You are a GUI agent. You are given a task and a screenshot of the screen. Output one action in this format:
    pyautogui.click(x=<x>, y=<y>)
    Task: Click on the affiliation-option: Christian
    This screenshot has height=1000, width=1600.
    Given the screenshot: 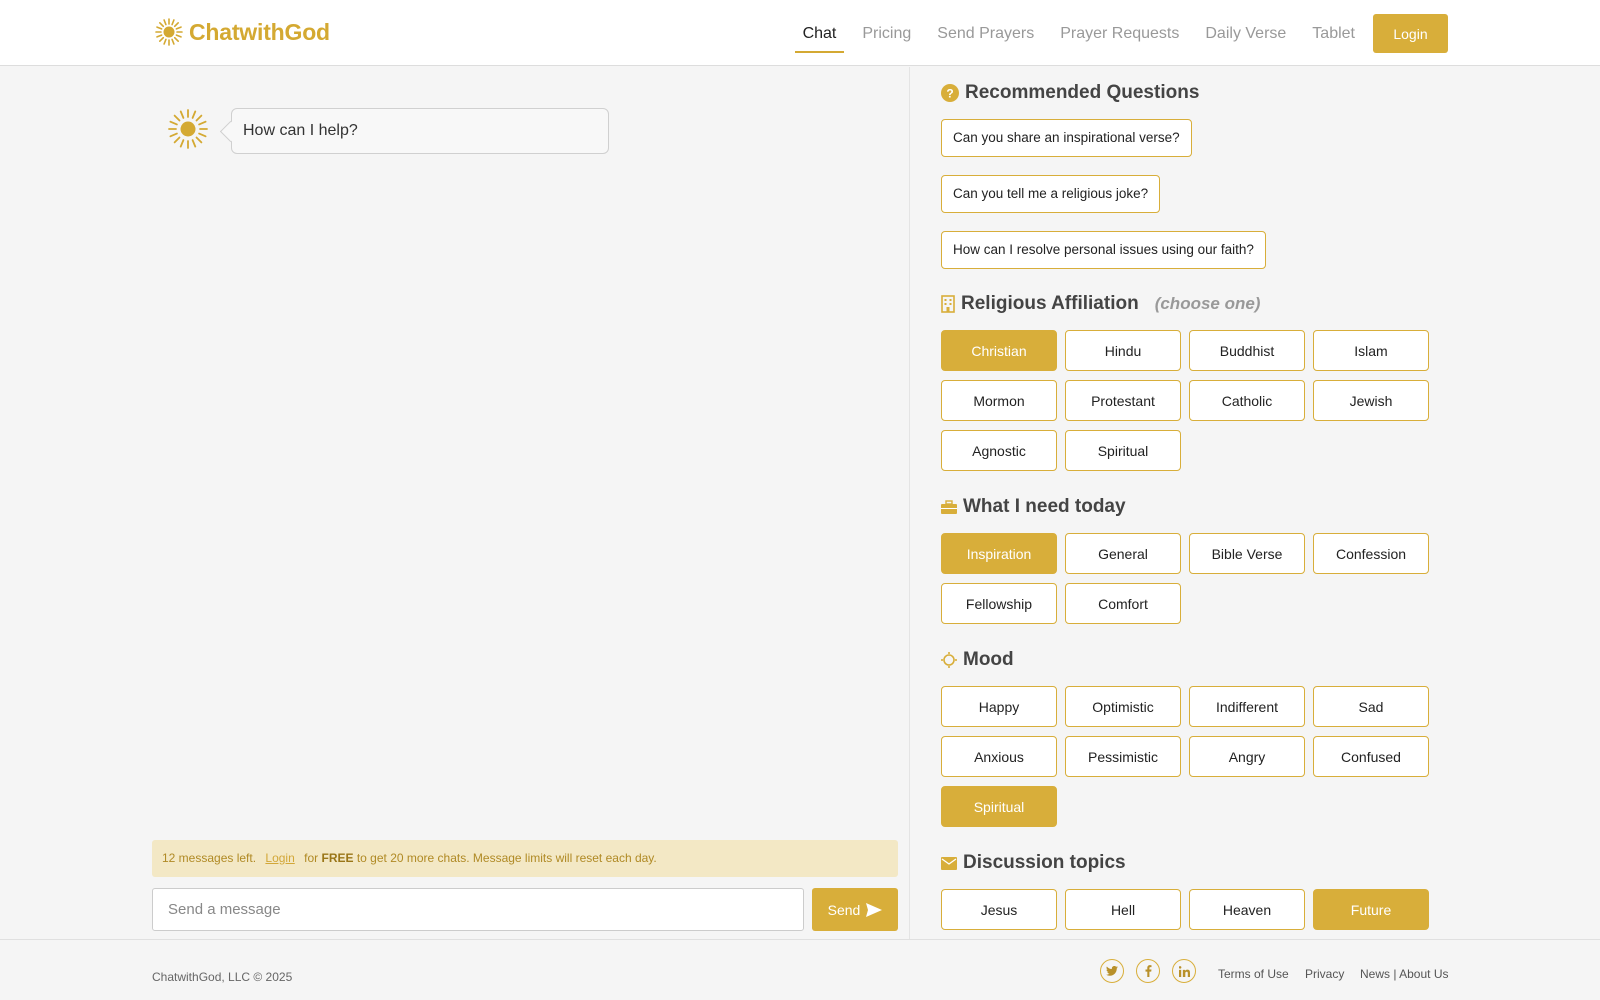 What is the action you would take?
    pyautogui.click(x=999, y=350)
    